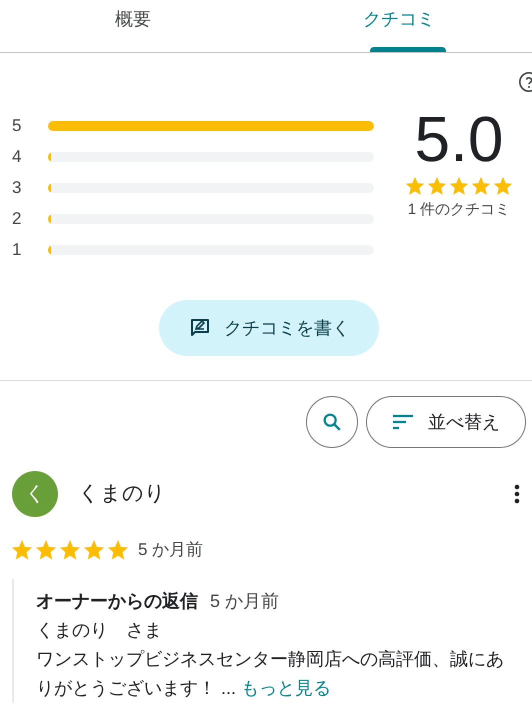 The height and width of the screenshot is (706, 532). I want to click on reviewer-name: くまのり, so click(122, 494).